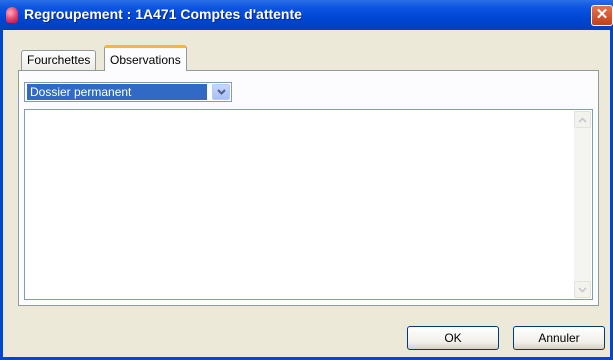  What do you see at coordinates (163, 14) in the screenshot?
I see `window-title: Regroupement : 1A471 Comptes d'attente` at bounding box center [163, 14].